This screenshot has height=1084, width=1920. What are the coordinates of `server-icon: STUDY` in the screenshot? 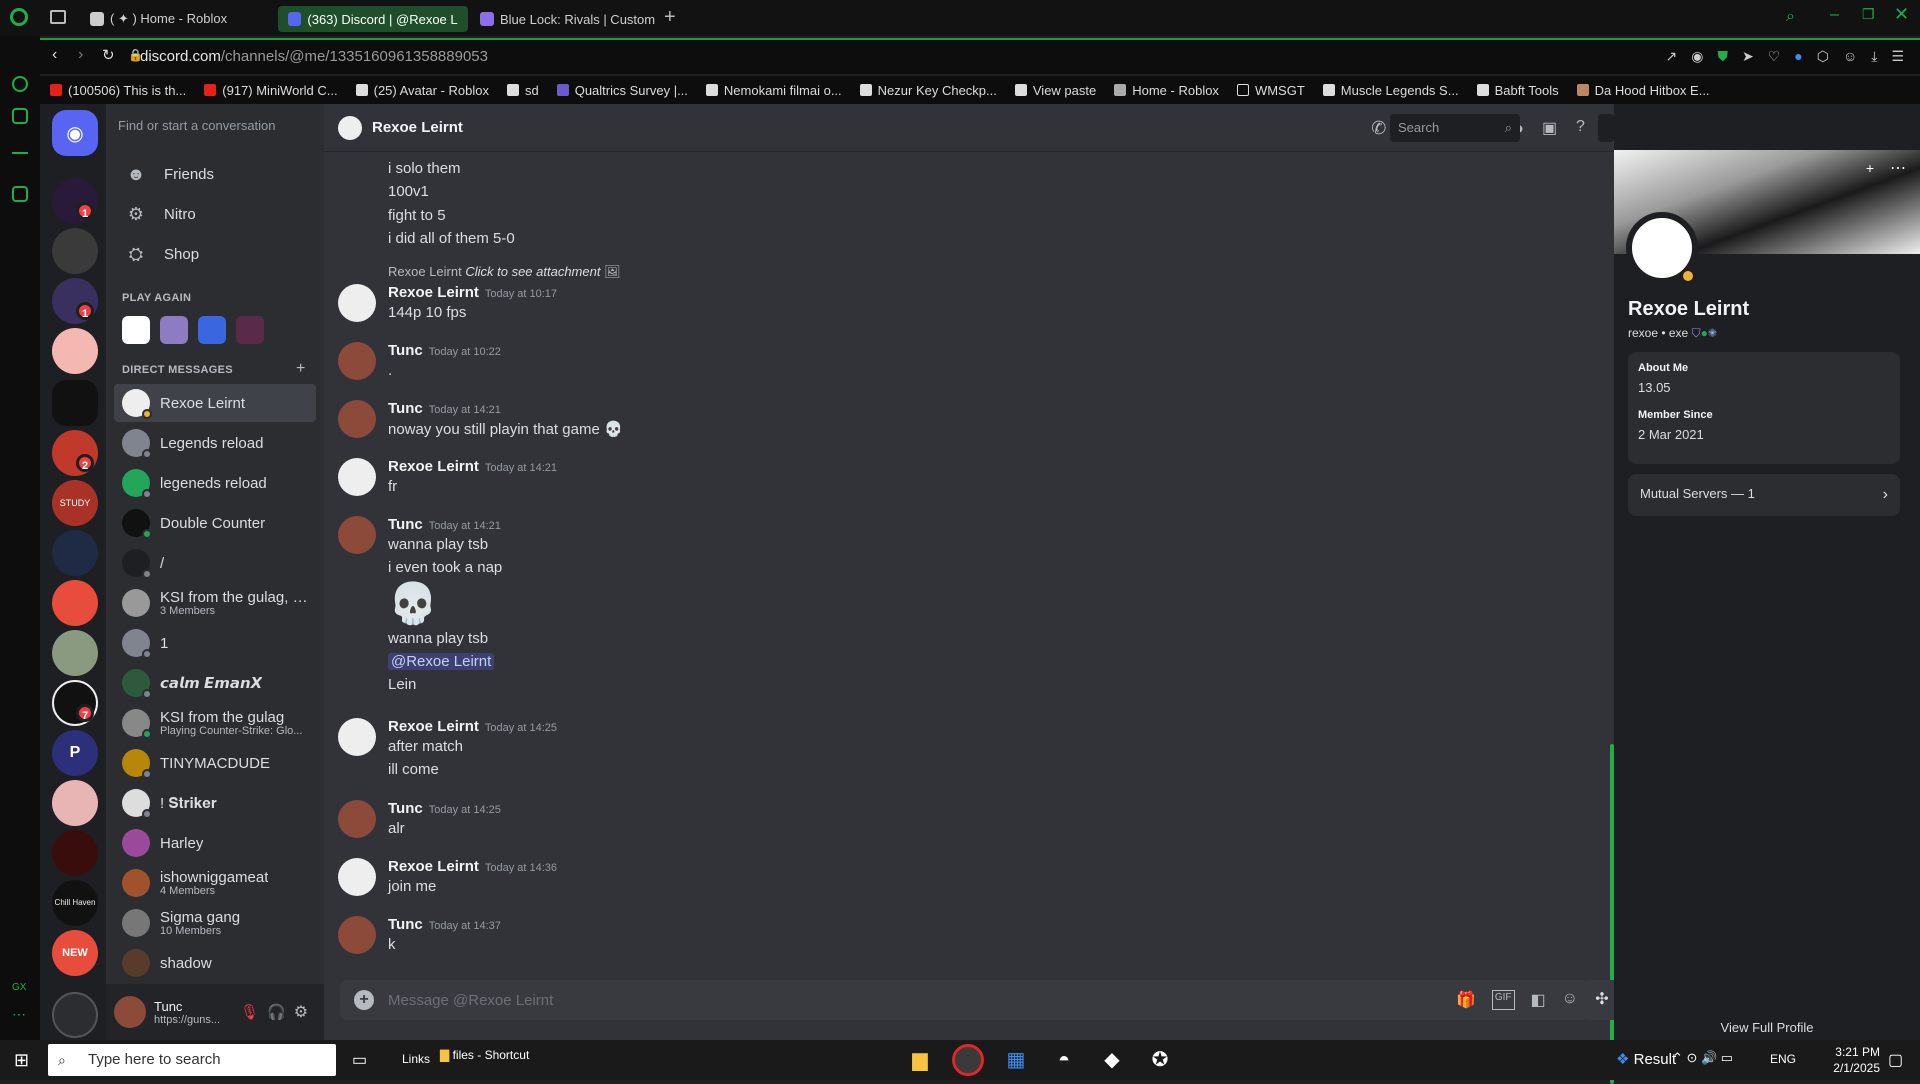 It's located at (75, 503).